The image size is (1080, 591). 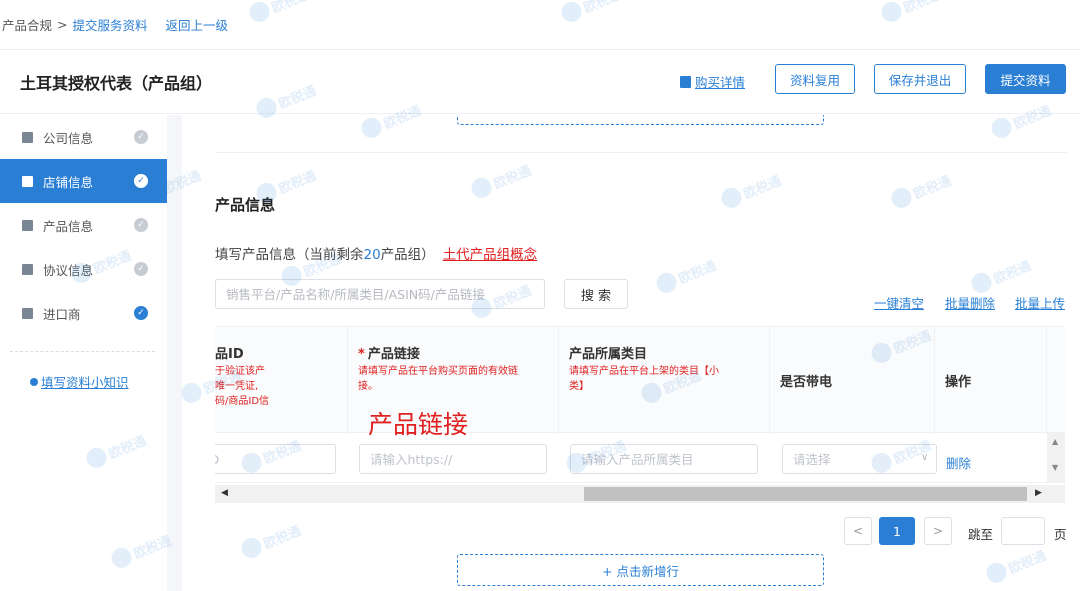 What do you see at coordinates (925, 457) in the screenshot?
I see `chevron-down-icon: ∨` at bounding box center [925, 457].